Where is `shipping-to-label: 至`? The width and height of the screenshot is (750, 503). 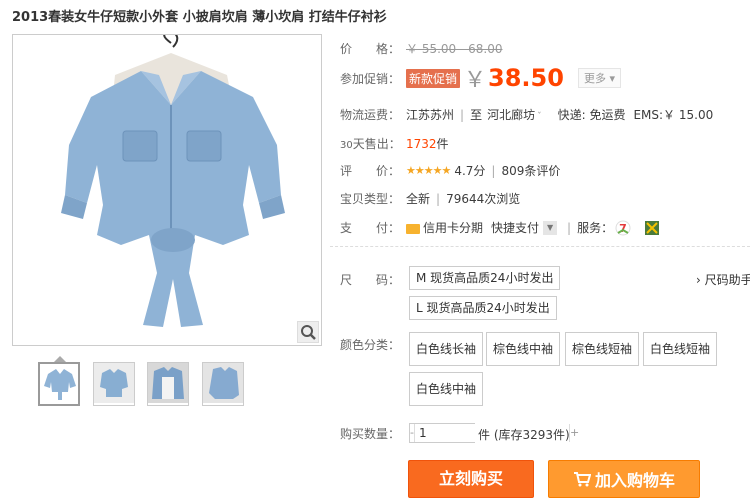
shipping-to-label: 至 is located at coordinates (476, 115).